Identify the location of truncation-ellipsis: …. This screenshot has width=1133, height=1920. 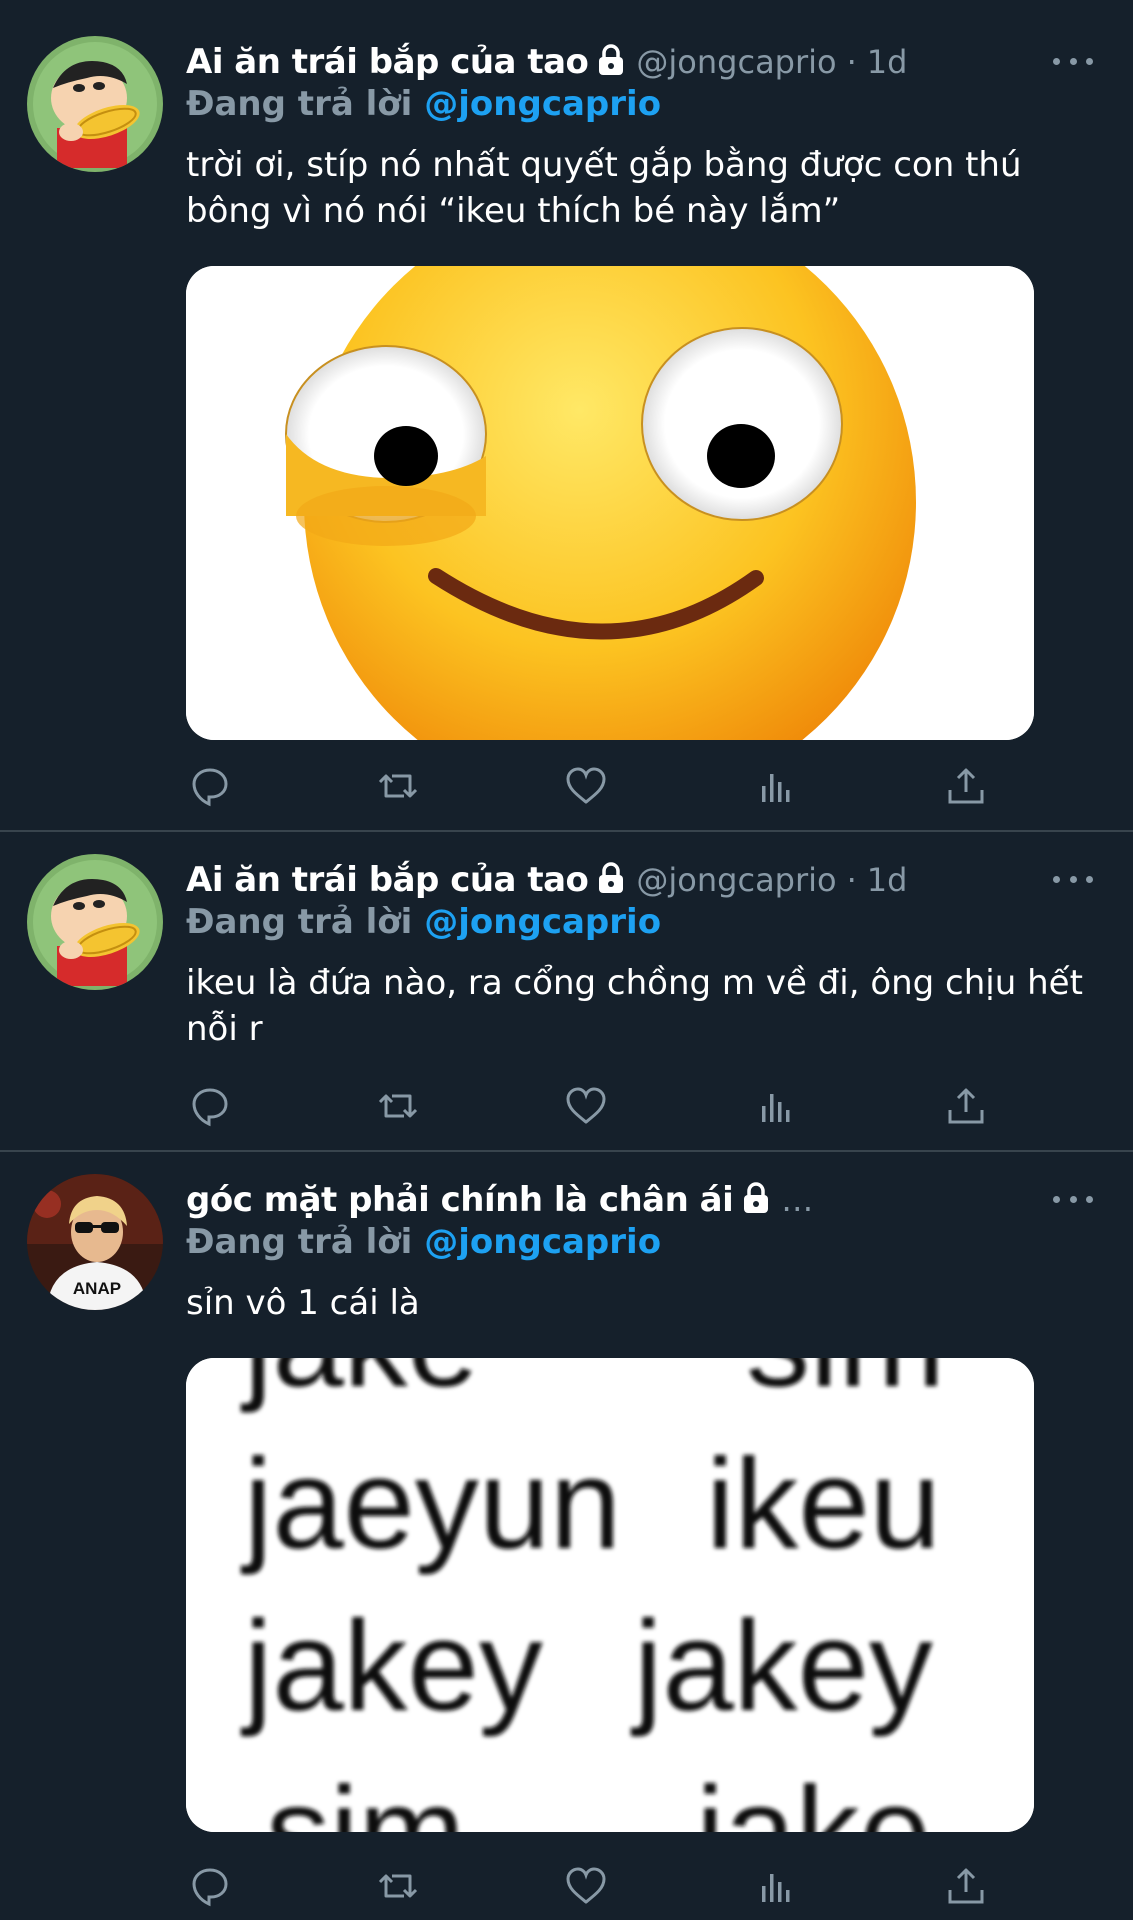
(797, 1200).